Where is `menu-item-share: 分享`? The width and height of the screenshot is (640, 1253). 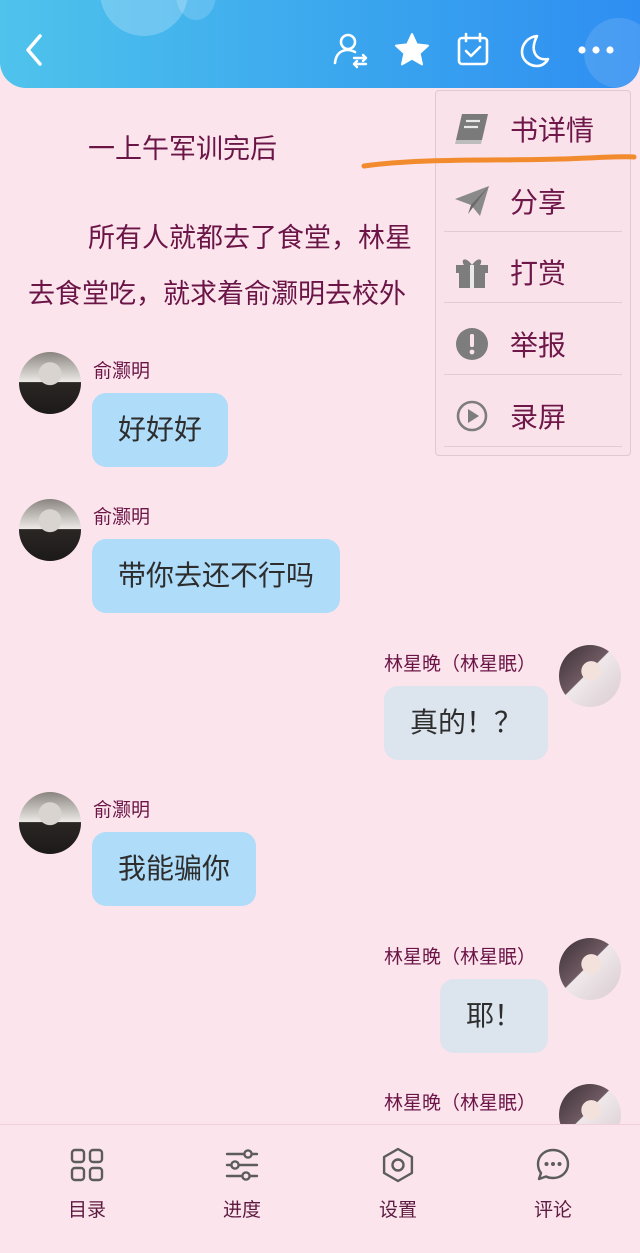
menu-item-share: 分享 is located at coordinates (534, 201).